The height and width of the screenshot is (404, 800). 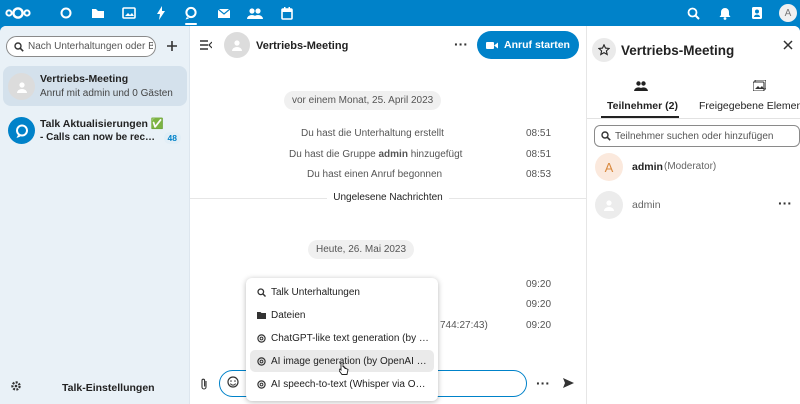 What do you see at coordinates (90, 46) in the screenshot?
I see `conversation-search-input` at bounding box center [90, 46].